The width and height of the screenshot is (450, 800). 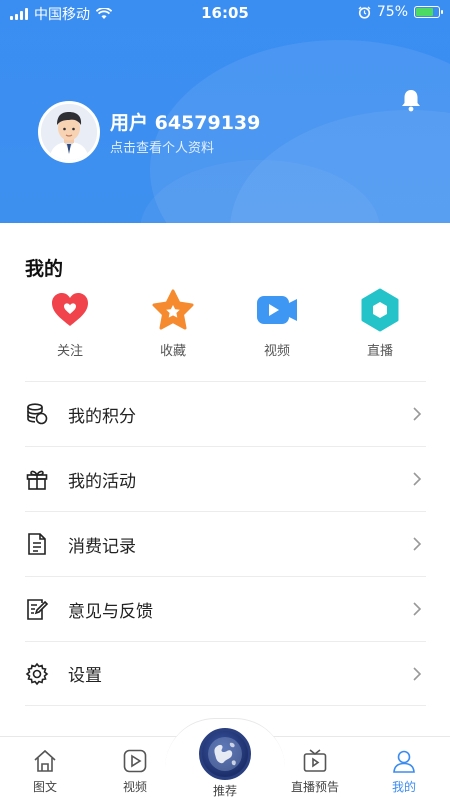 I want to click on quick-actions: 关注 收藏 视频 直播, so click(x=225, y=328).